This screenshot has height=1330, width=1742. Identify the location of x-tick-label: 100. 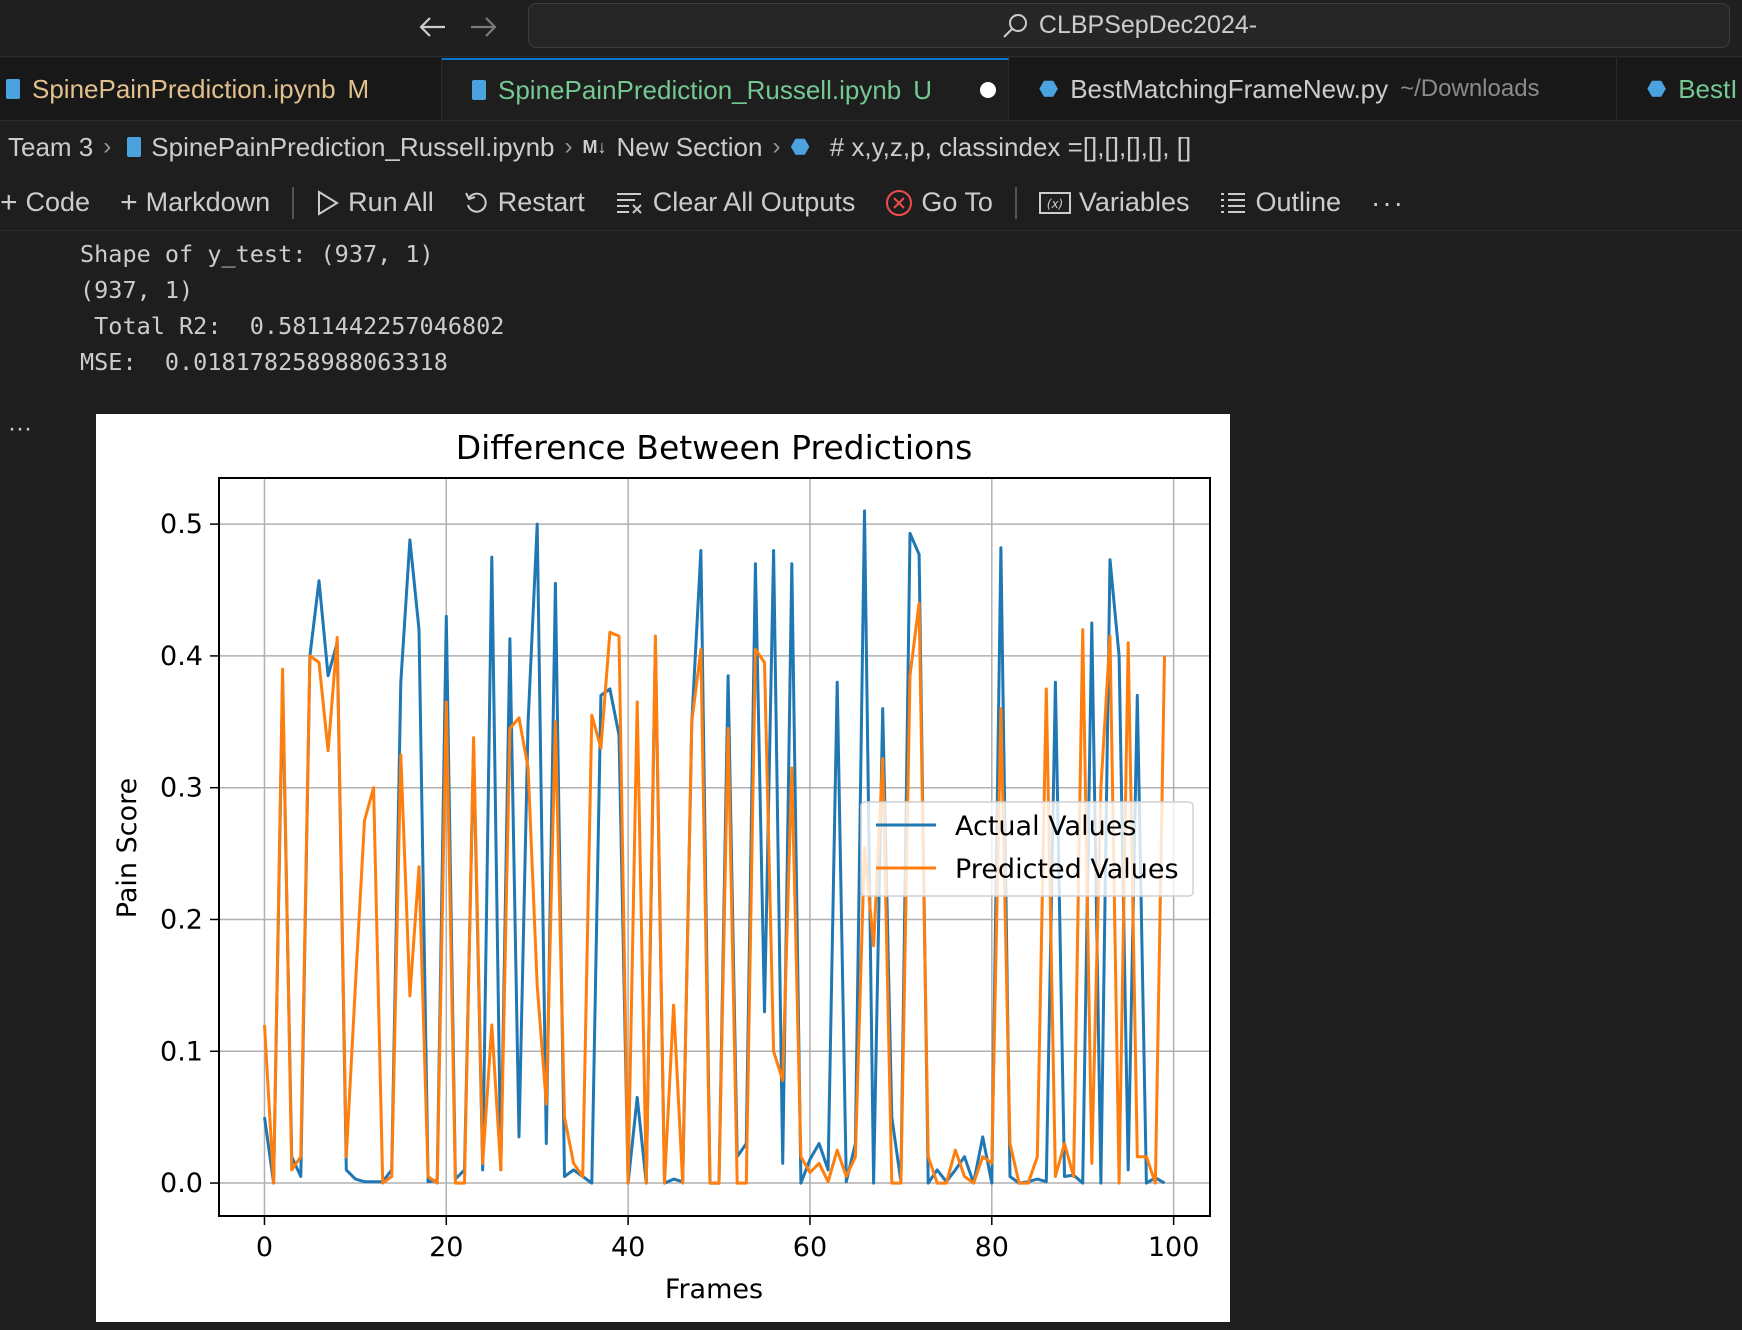
(1174, 1247).